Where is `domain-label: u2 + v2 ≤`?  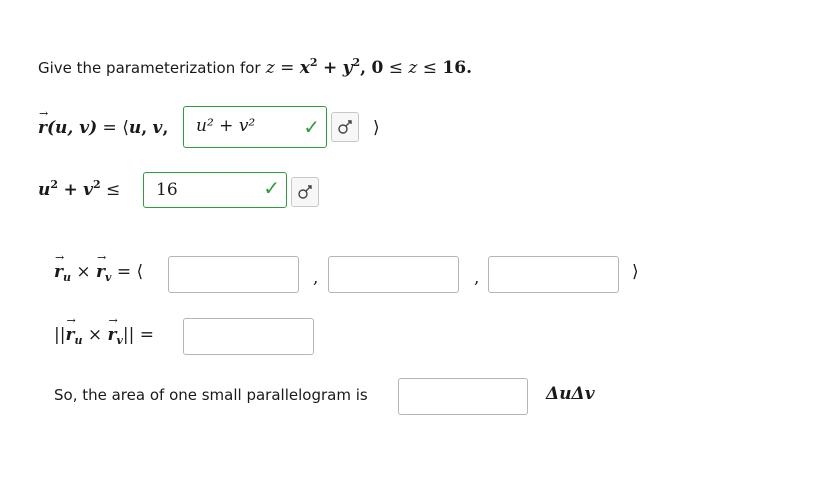 domain-label: u2 + v2 ≤ is located at coordinates (79, 189).